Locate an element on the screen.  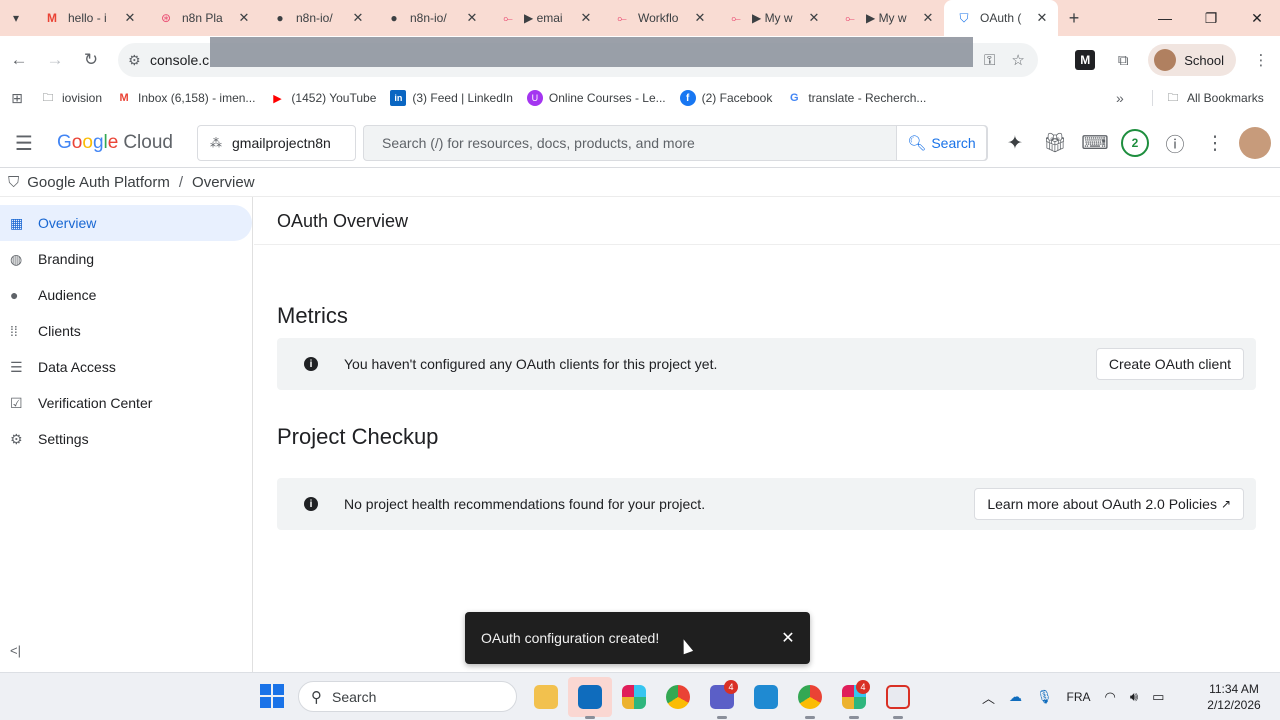
chrome-profile-icon is located at coordinates (810, 698).